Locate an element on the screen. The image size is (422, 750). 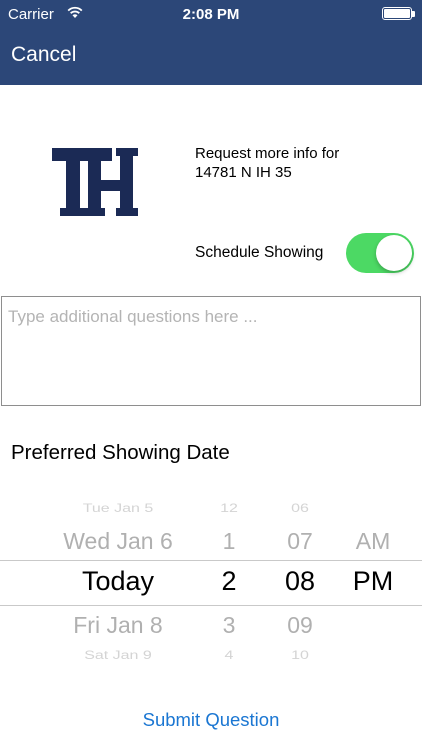
picker-selection-top-line is located at coordinates (211, 560).